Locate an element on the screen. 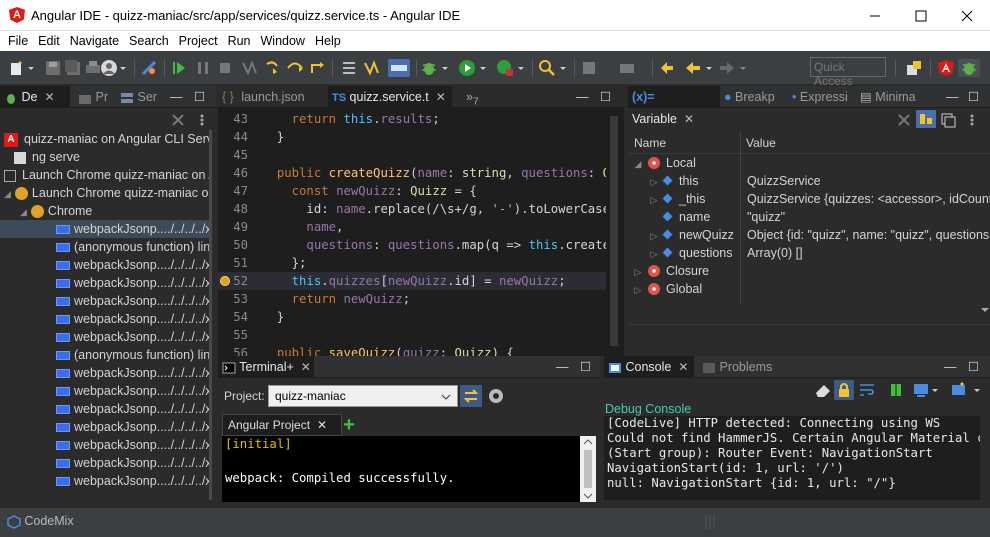 This screenshot has width=990, height=537. expanded-triangle-icon: ◢ is located at coordinates (638, 164).